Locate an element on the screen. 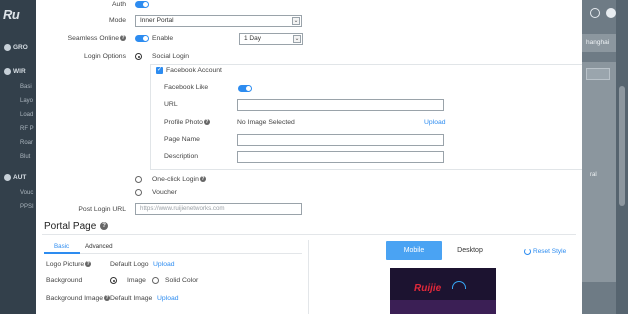  facebook-like-toggle is located at coordinates (245, 88).